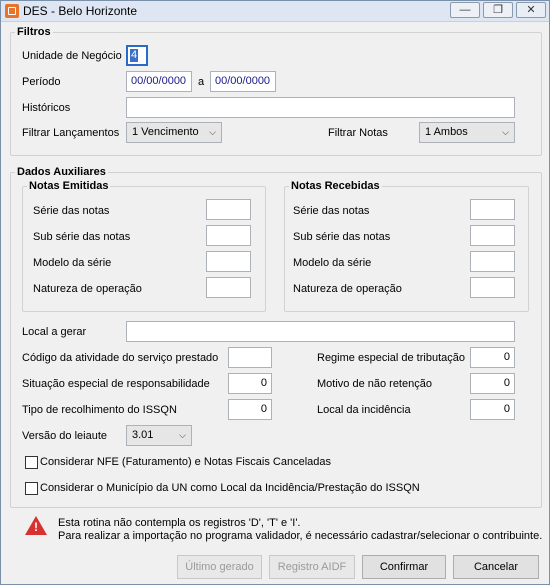 This screenshot has width=550, height=585. I want to click on close-button: ✕, so click(531, 10).